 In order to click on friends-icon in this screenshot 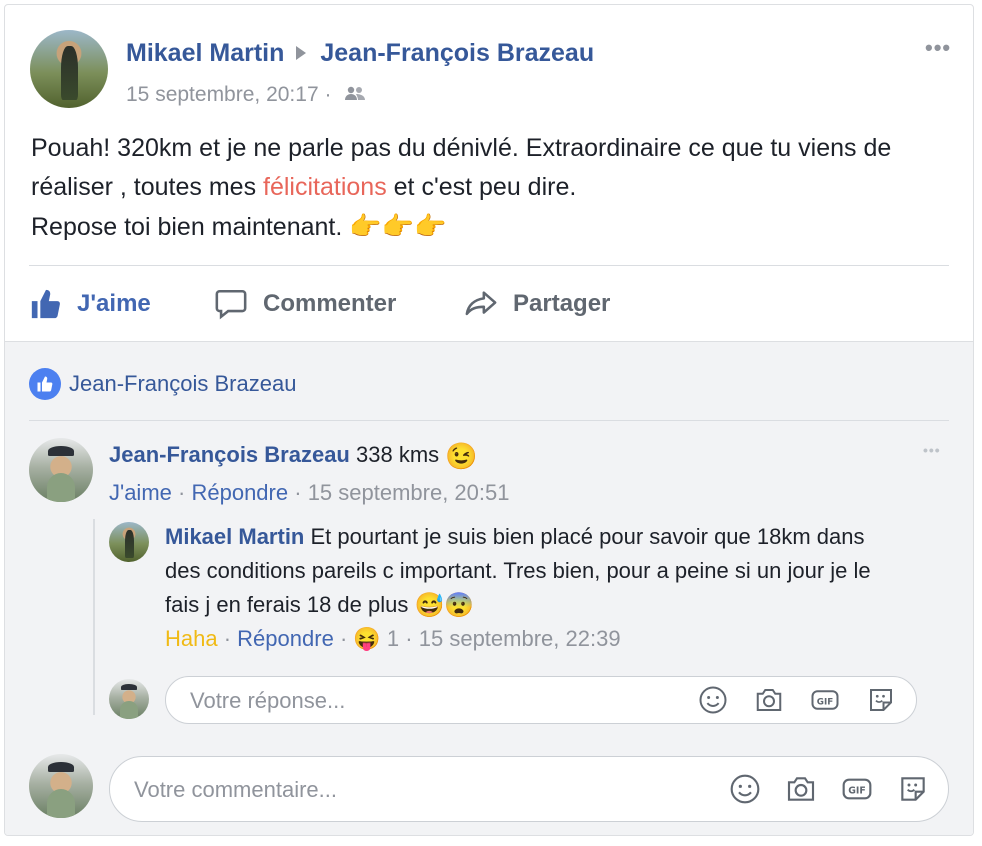, I will do `click(355, 95)`.